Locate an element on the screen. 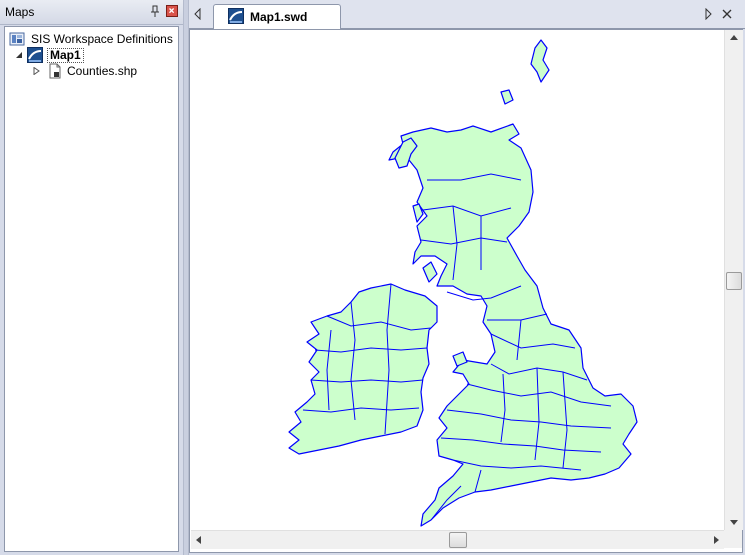  workspace-icon is located at coordinates (17, 39).